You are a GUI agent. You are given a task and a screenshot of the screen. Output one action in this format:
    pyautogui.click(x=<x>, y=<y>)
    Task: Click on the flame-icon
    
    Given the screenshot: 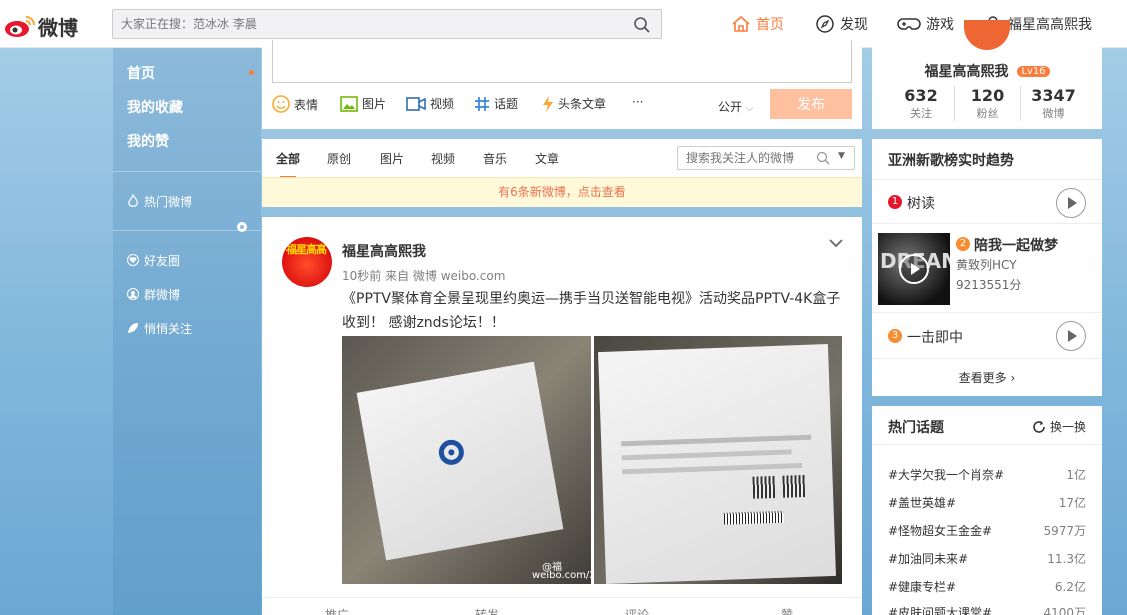 What is the action you would take?
    pyautogui.click(x=133, y=200)
    